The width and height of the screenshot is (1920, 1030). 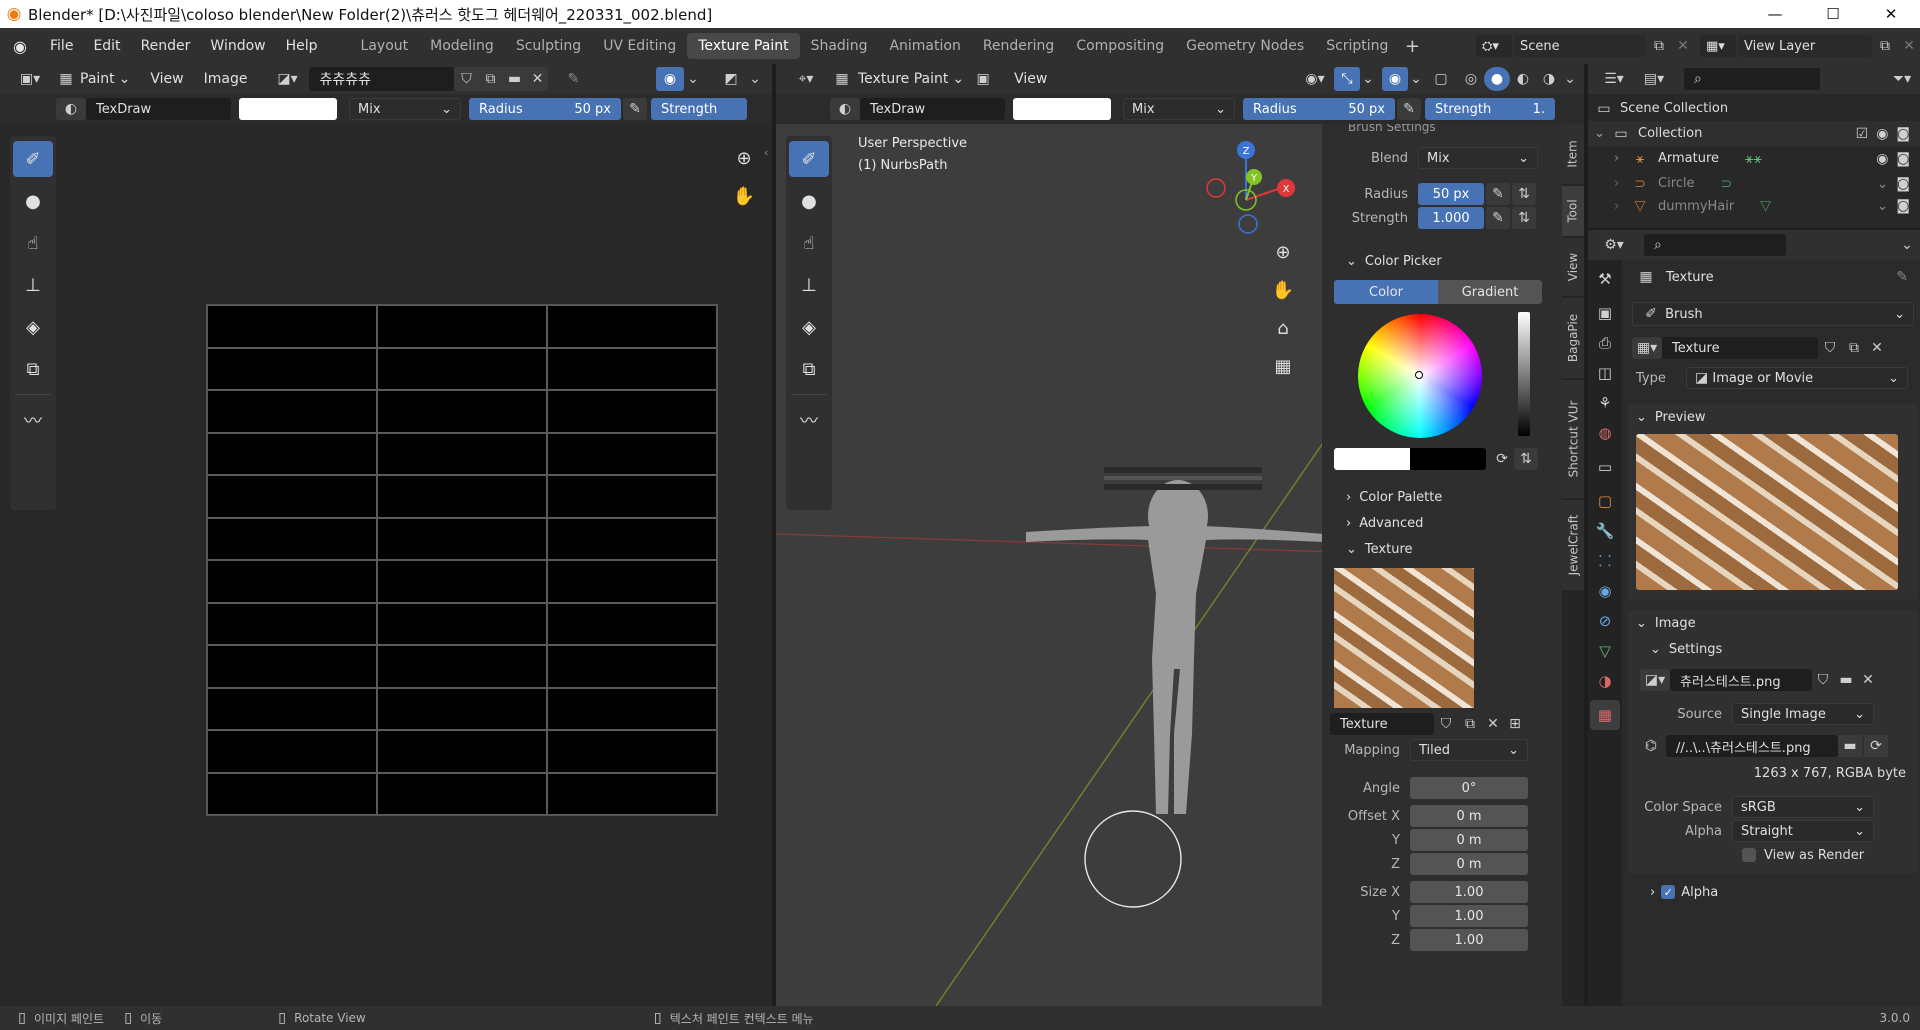 What do you see at coordinates (932, 109) in the screenshot?
I see `vp-brush-name-field: TexDraw` at bounding box center [932, 109].